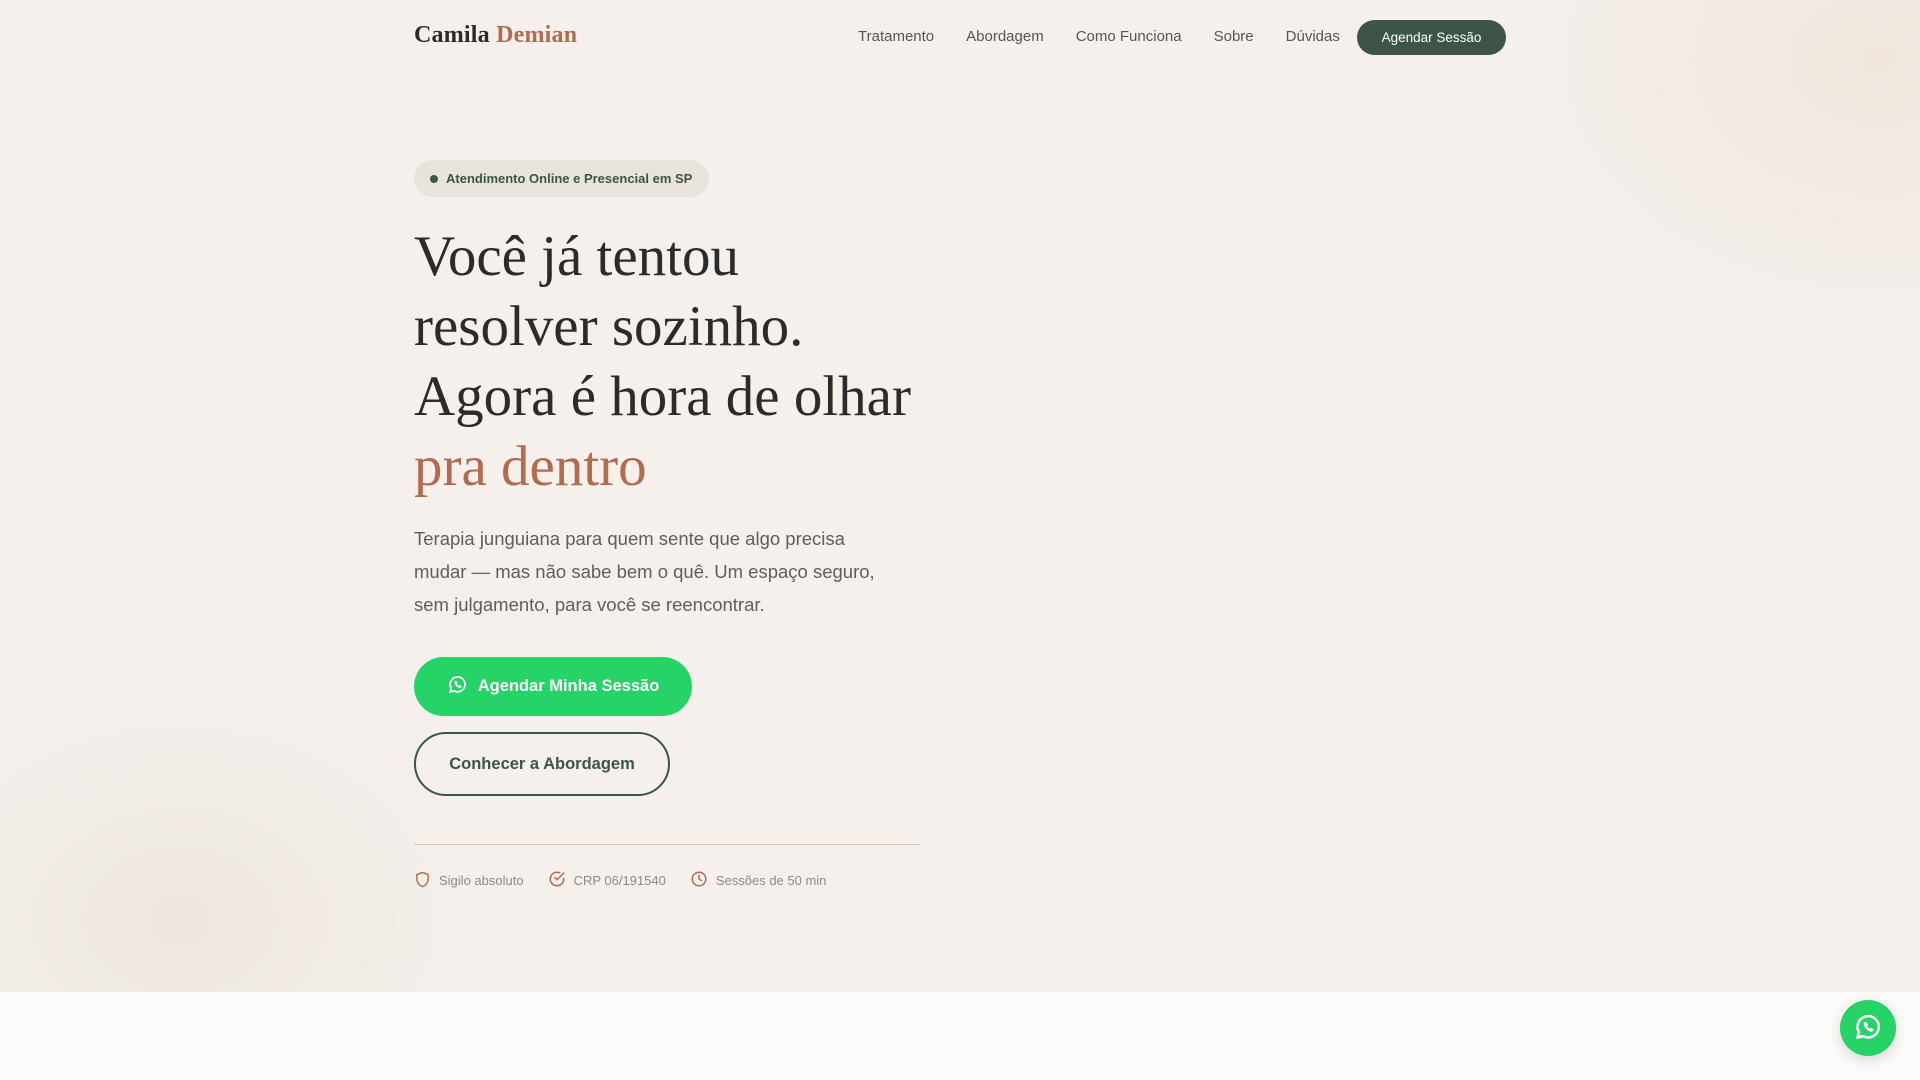 Image resolution: width=1920 pixels, height=1080 pixels. What do you see at coordinates (557, 880) in the screenshot?
I see `check-circle-icon` at bounding box center [557, 880].